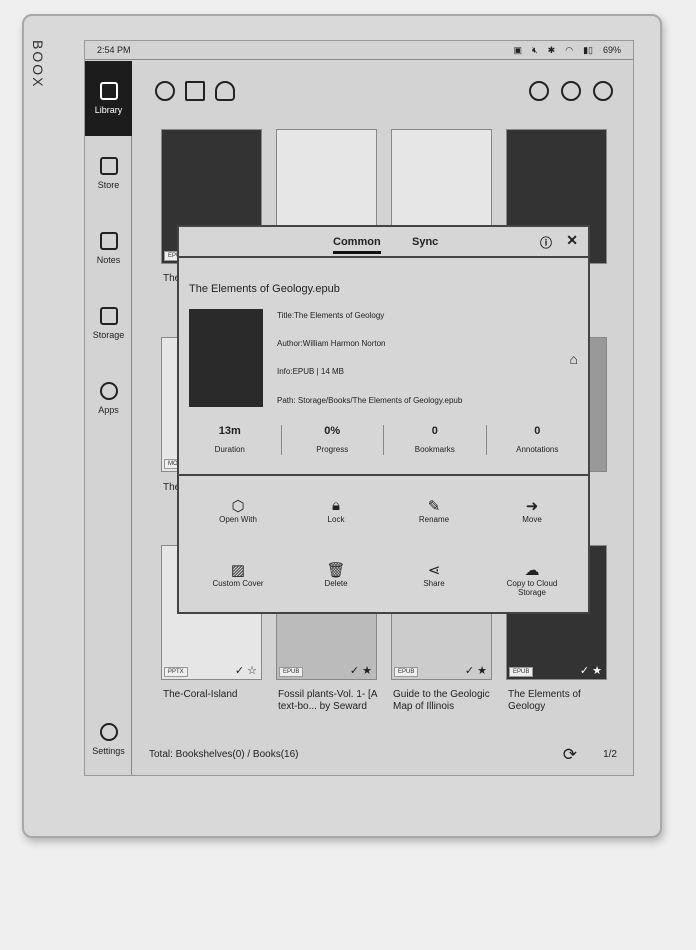 Image resolution: width=696 pixels, height=950 pixels. I want to click on stat-label: Duration, so click(229, 449).